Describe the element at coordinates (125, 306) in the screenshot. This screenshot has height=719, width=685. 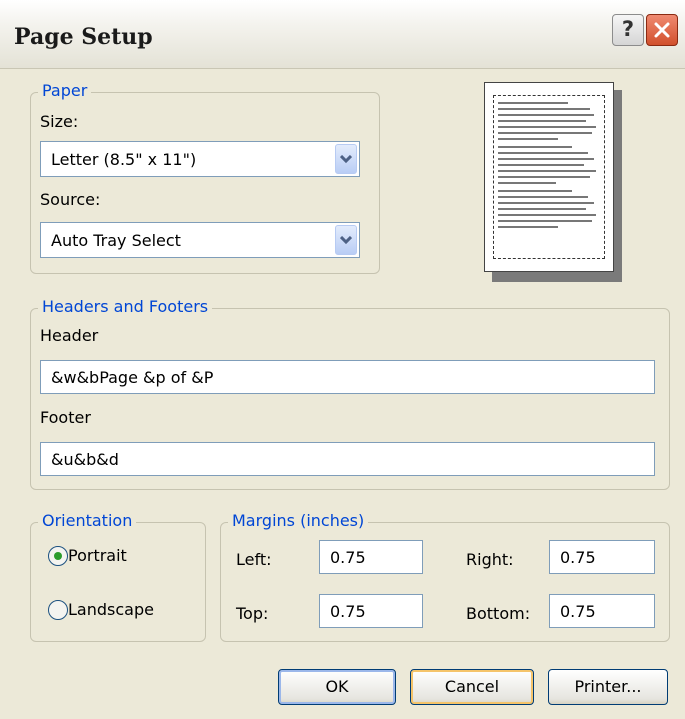
I see `headers-footers-legend: Headers and Footers` at that location.